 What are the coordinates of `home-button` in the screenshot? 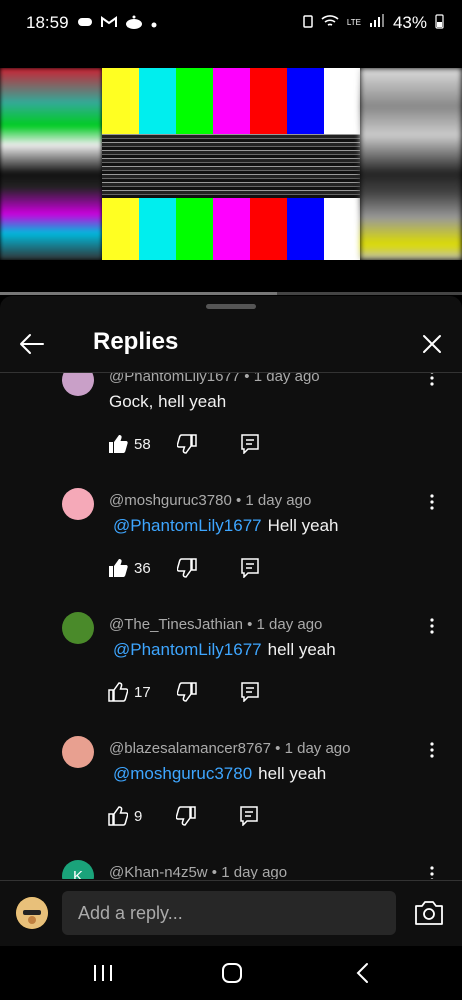 It's located at (232, 973).